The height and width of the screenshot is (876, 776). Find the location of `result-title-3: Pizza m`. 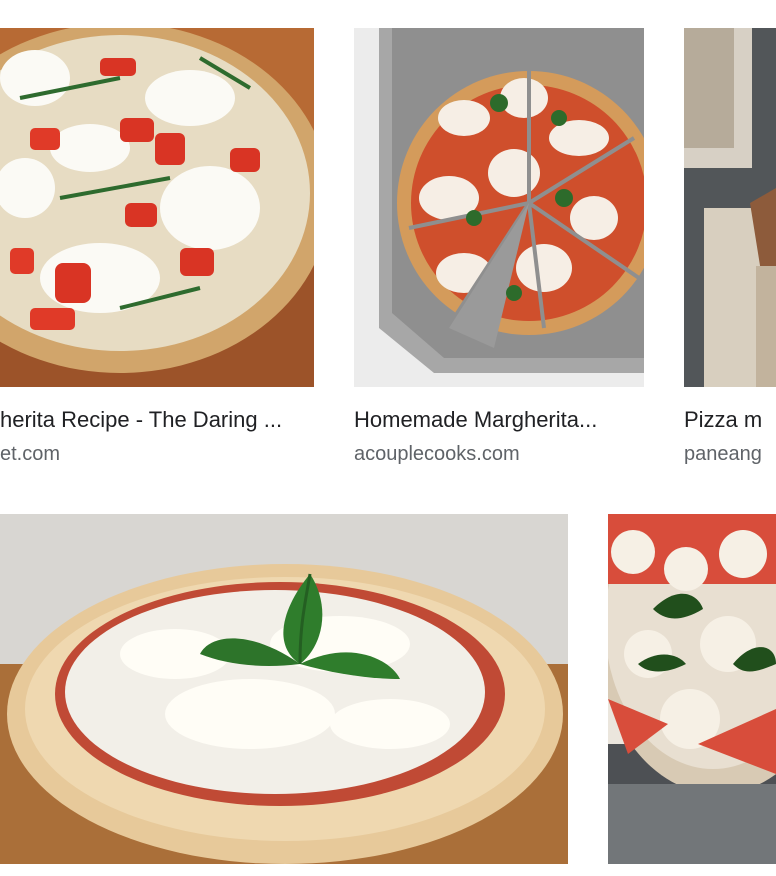

result-title-3: Pizza m is located at coordinates (730, 420).